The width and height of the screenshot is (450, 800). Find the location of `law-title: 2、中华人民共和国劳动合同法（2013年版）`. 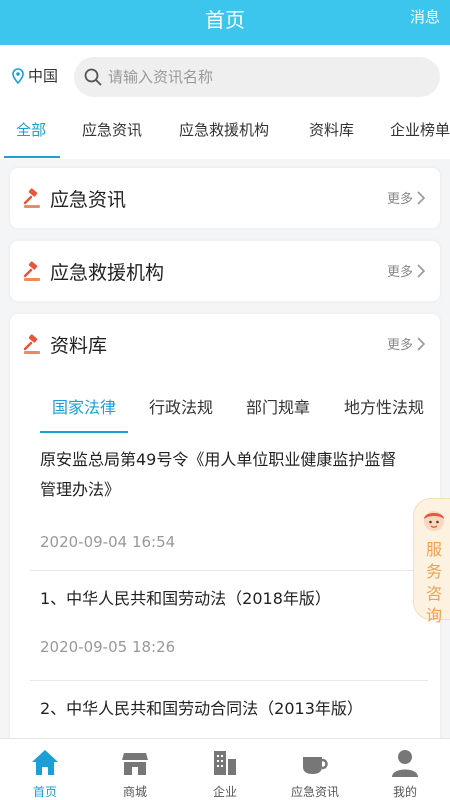

law-title: 2、中华人民共和国劳动合同法（2013年版） is located at coordinates (201, 708).